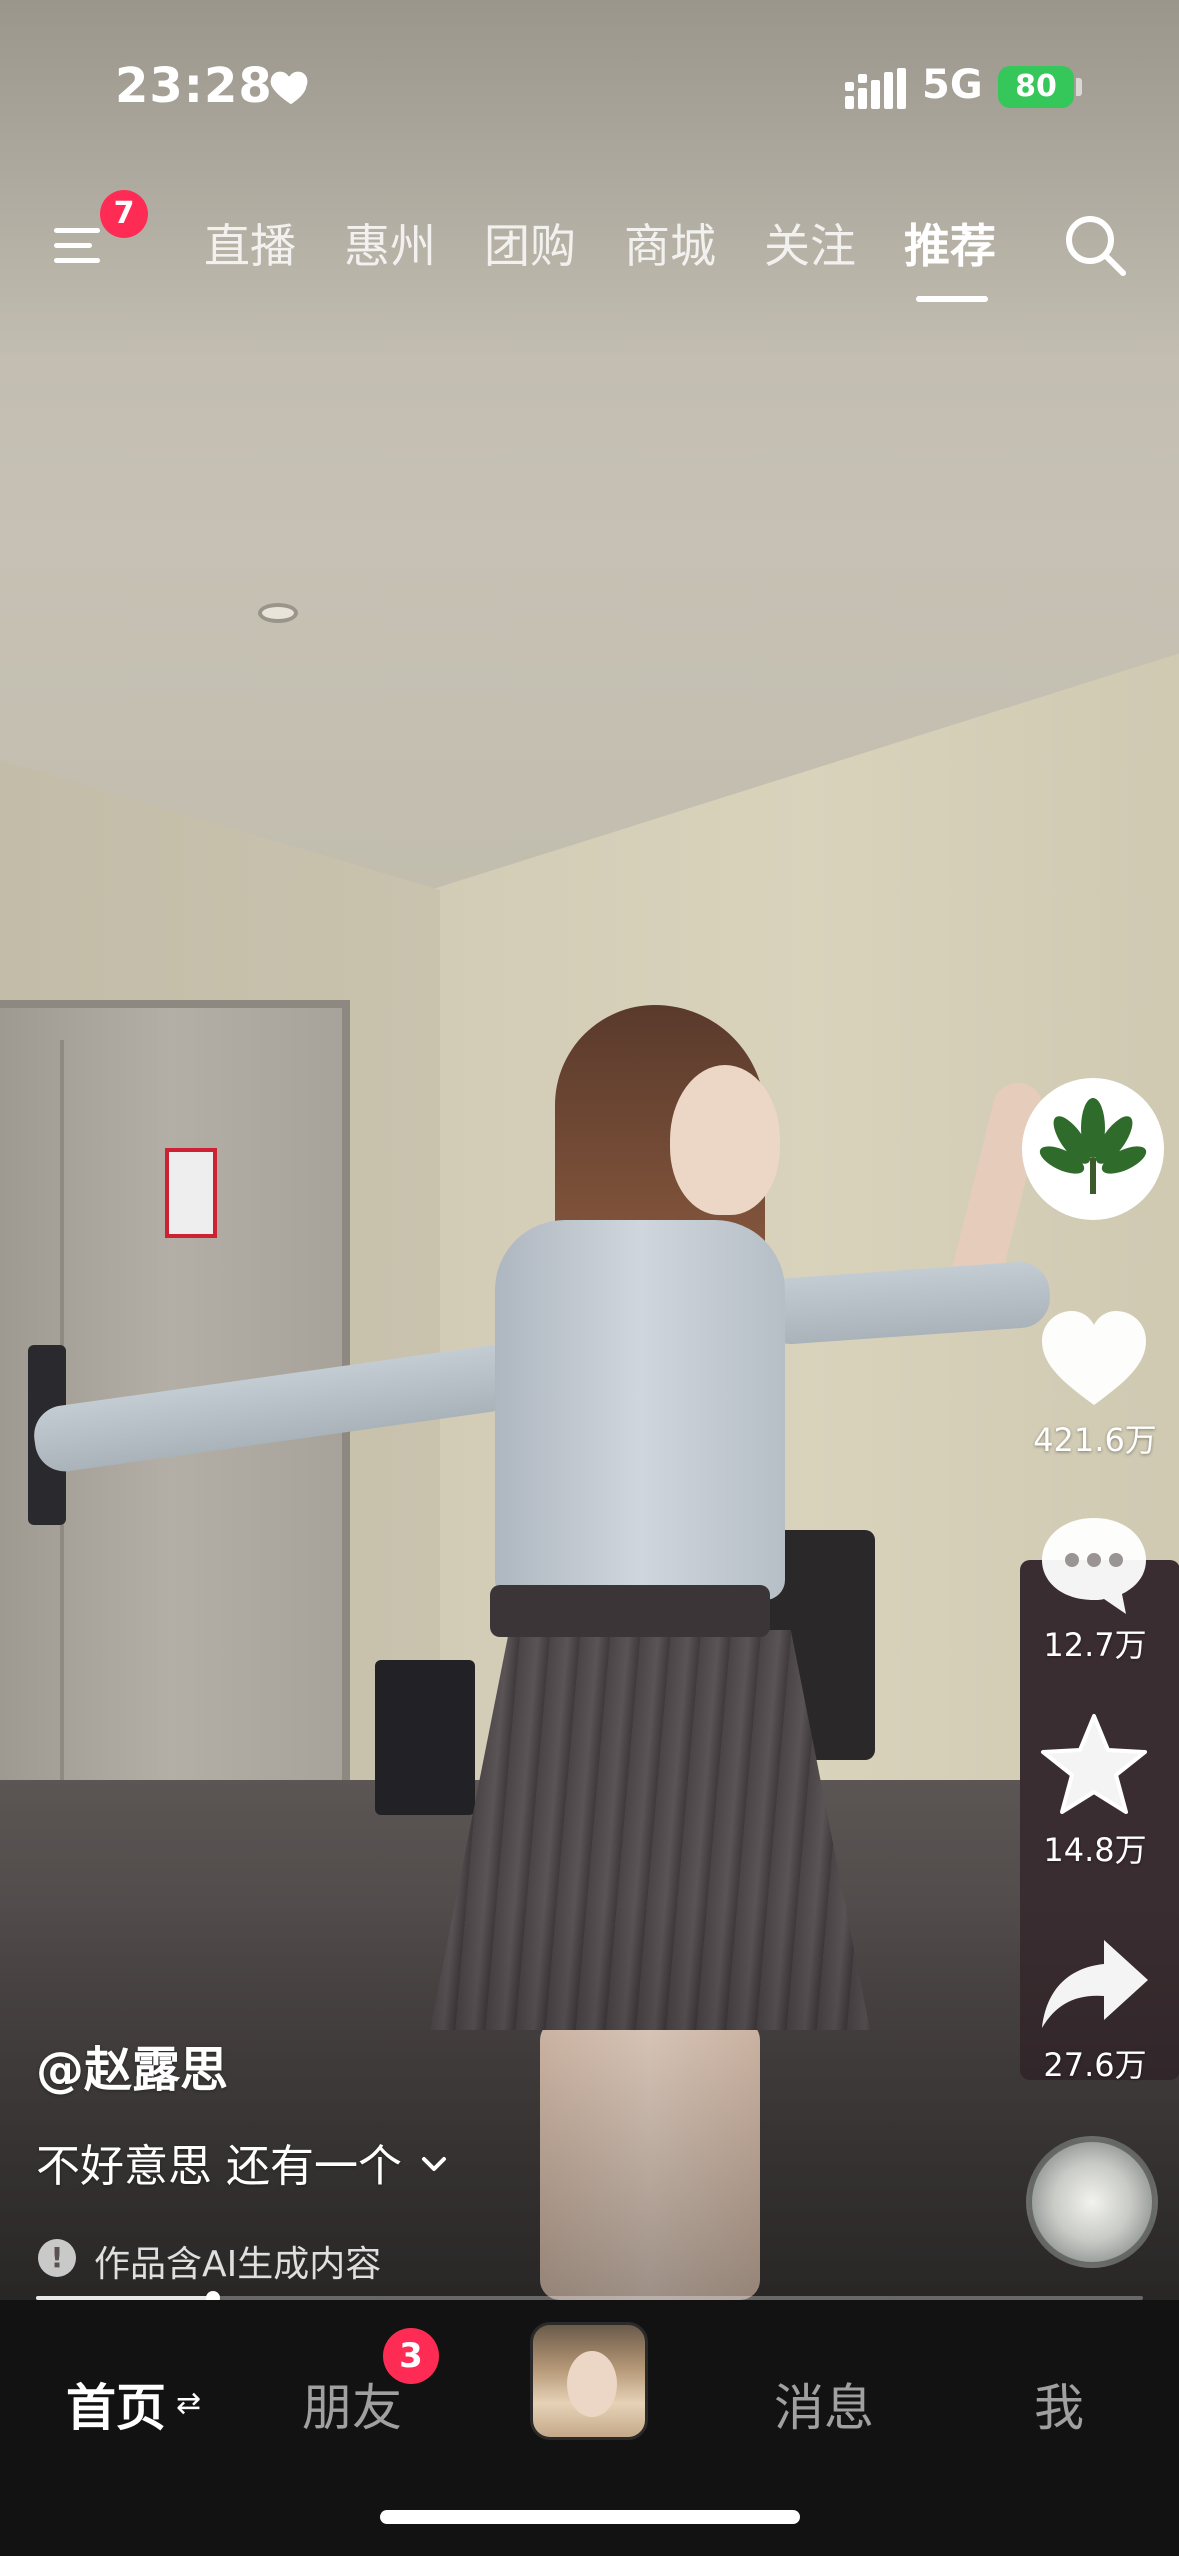 The image size is (1179, 2556). Describe the element at coordinates (725, 1140) in the screenshot. I see `dancer-face` at that location.